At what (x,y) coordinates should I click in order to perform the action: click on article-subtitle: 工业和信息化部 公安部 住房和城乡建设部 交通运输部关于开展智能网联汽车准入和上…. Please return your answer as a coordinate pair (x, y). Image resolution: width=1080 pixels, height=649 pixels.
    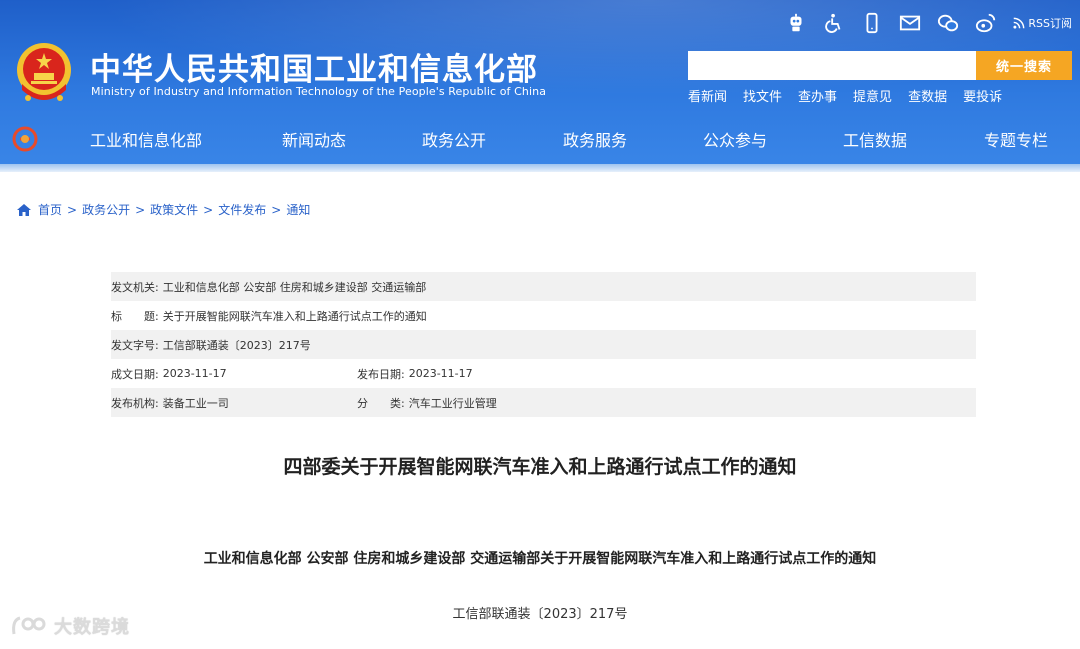
    Looking at the image, I should click on (540, 559).